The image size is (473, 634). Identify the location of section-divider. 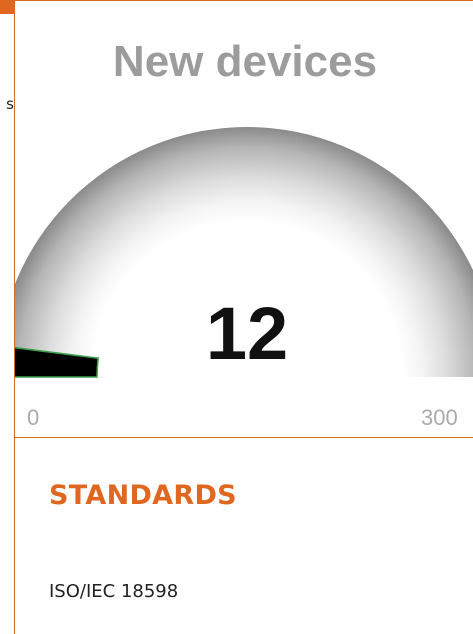
(244, 437).